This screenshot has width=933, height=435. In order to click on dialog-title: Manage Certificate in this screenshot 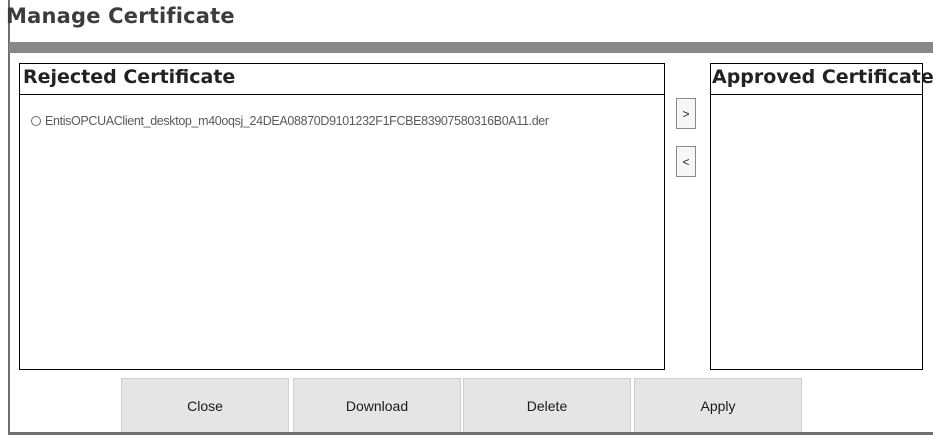, I will do `click(120, 16)`.